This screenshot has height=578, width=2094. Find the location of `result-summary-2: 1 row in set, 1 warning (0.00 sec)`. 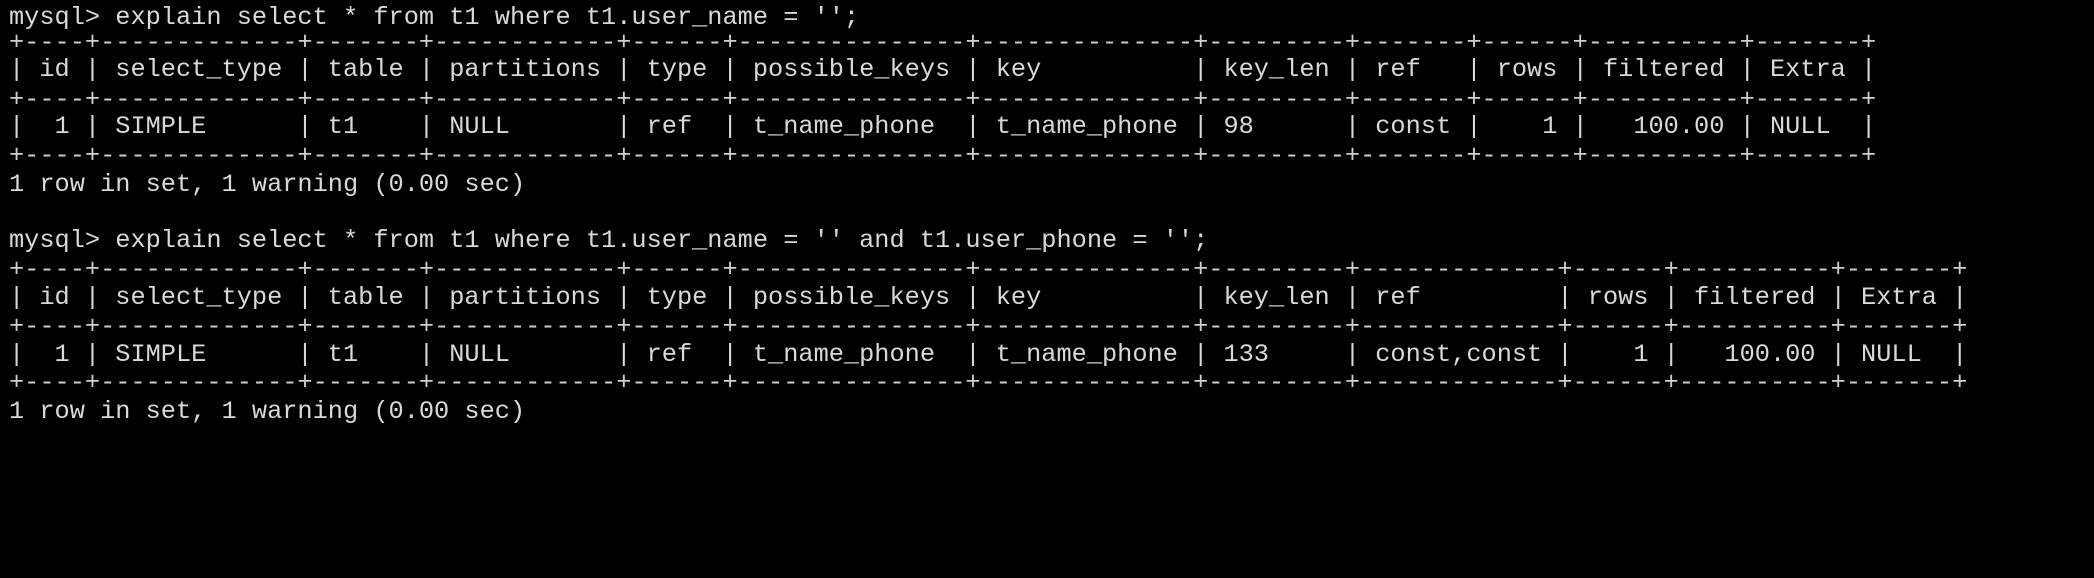

result-summary-2: 1 row in set, 1 warning (0.00 sec) is located at coordinates (267, 411).